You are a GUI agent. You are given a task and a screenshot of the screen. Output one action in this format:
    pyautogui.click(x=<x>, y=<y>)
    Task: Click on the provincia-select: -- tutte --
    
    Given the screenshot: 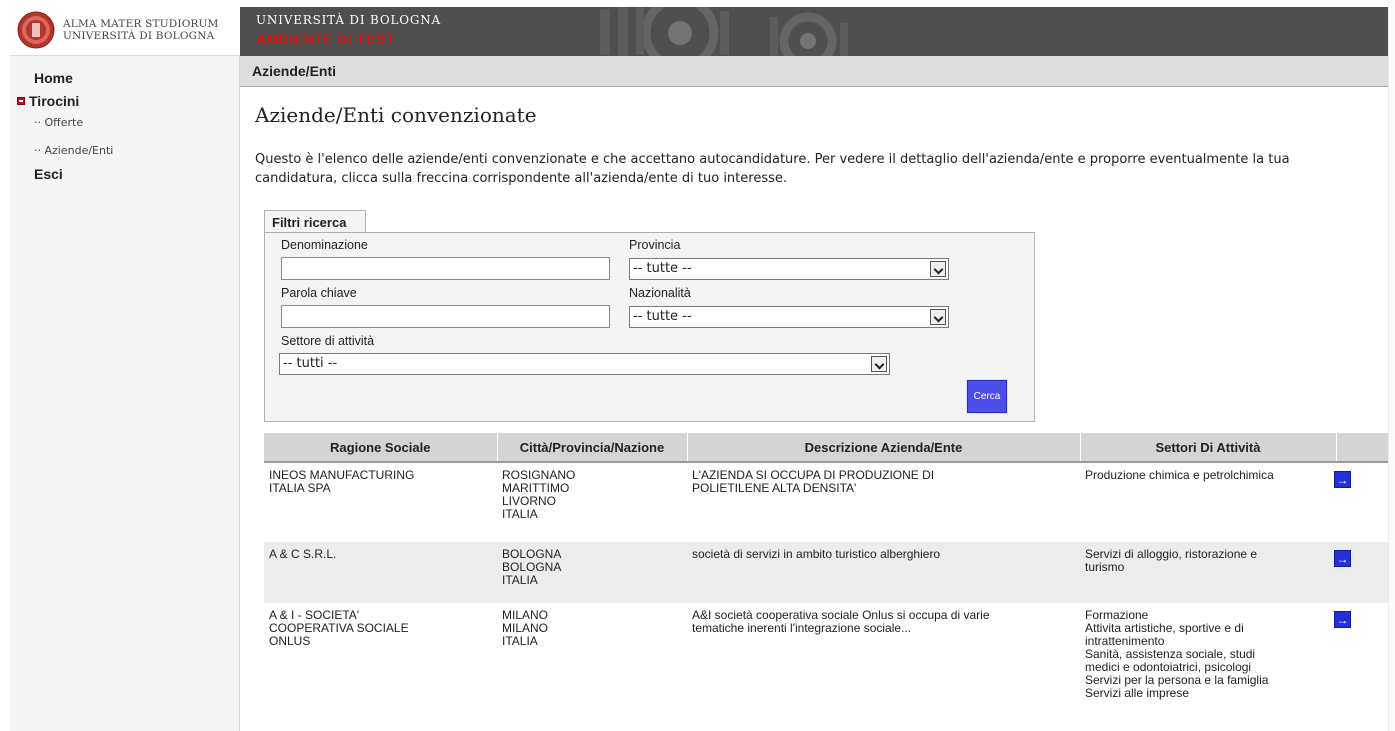 What is the action you would take?
    pyautogui.click(x=789, y=269)
    